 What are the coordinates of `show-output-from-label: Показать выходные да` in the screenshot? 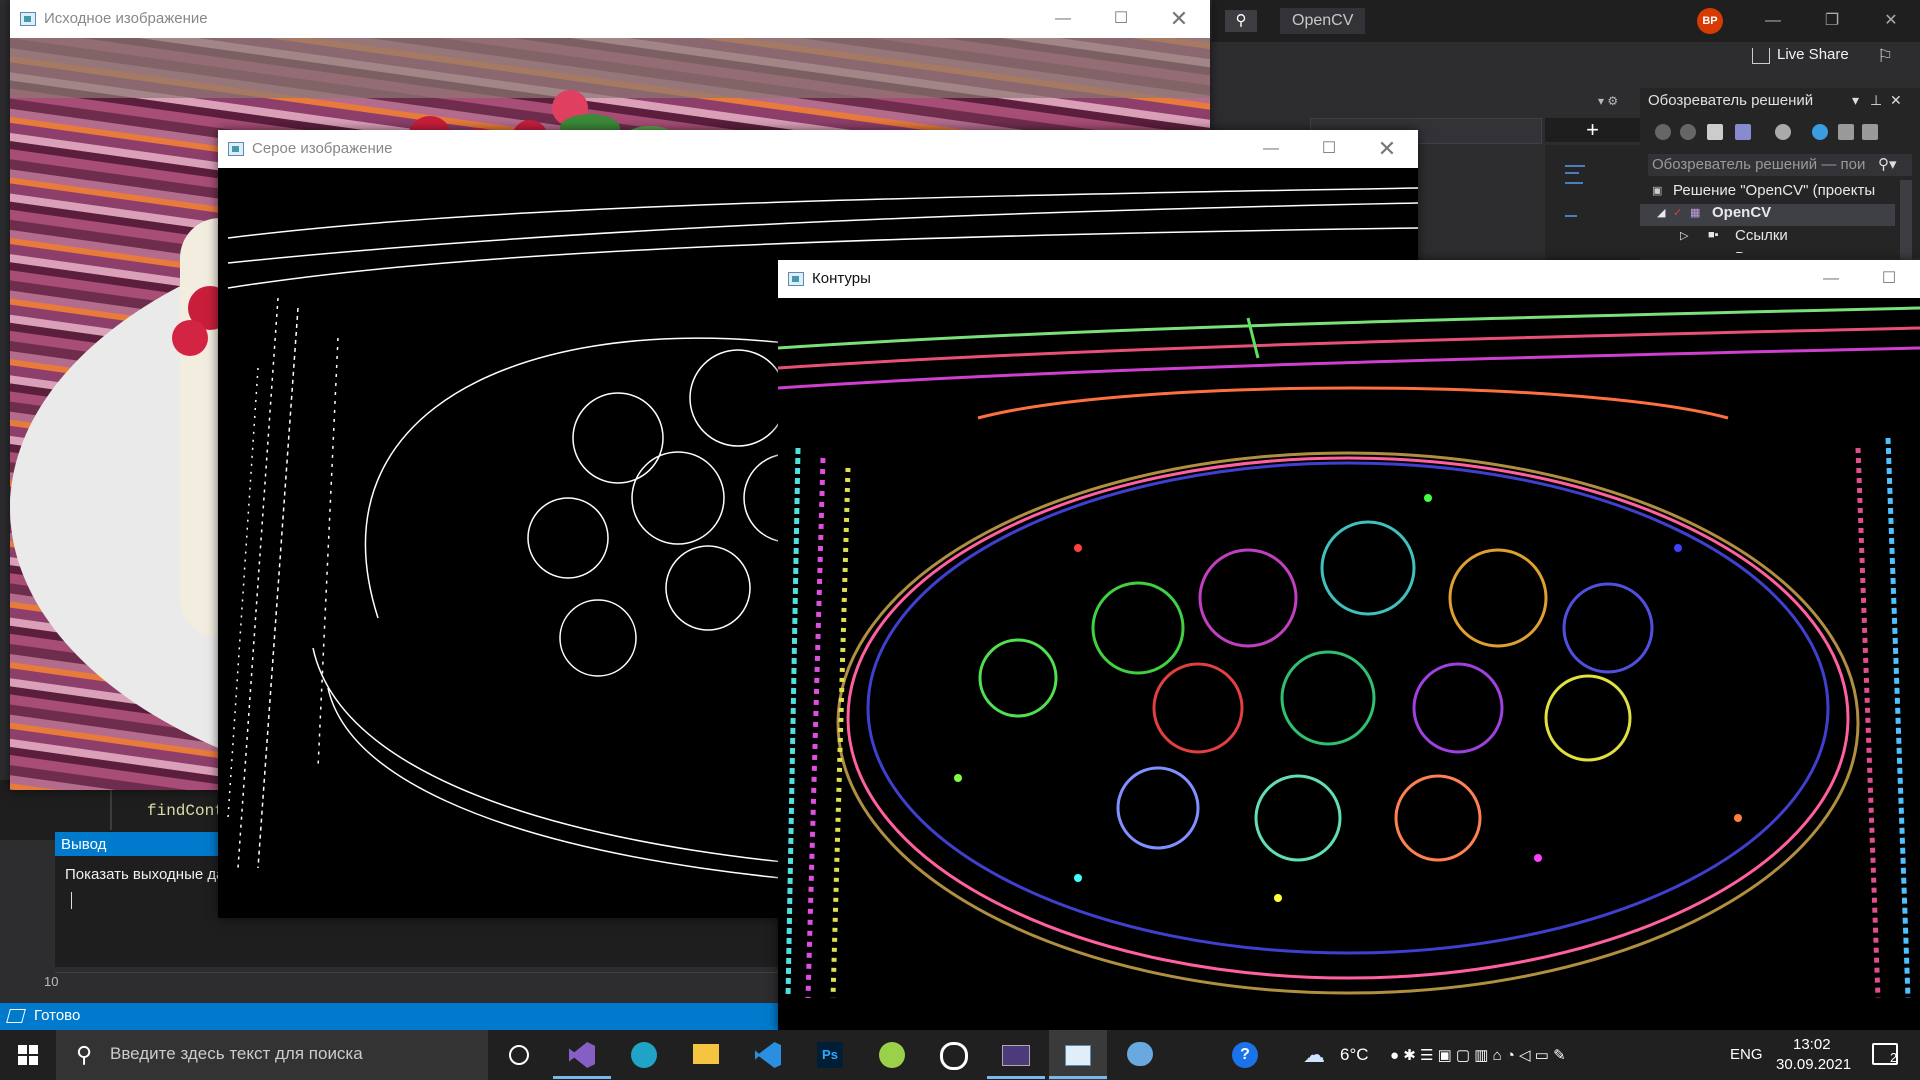 It's located at (145, 874).